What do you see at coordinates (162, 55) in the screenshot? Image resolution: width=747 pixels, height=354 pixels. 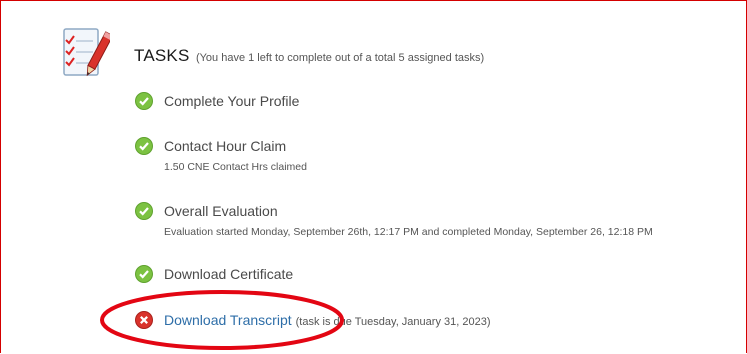 I see `tasks-title: TASKS` at bounding box center [162, 55].